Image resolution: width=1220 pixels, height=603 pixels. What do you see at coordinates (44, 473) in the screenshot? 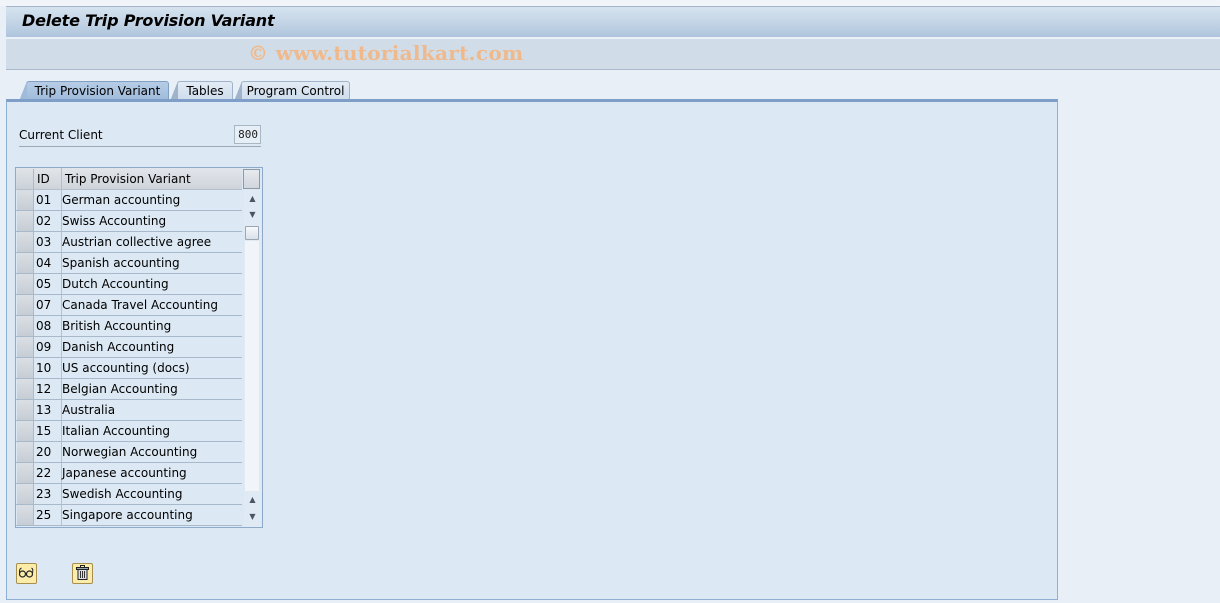
I see `cell-id: 22` at bounding box center [44, 473].